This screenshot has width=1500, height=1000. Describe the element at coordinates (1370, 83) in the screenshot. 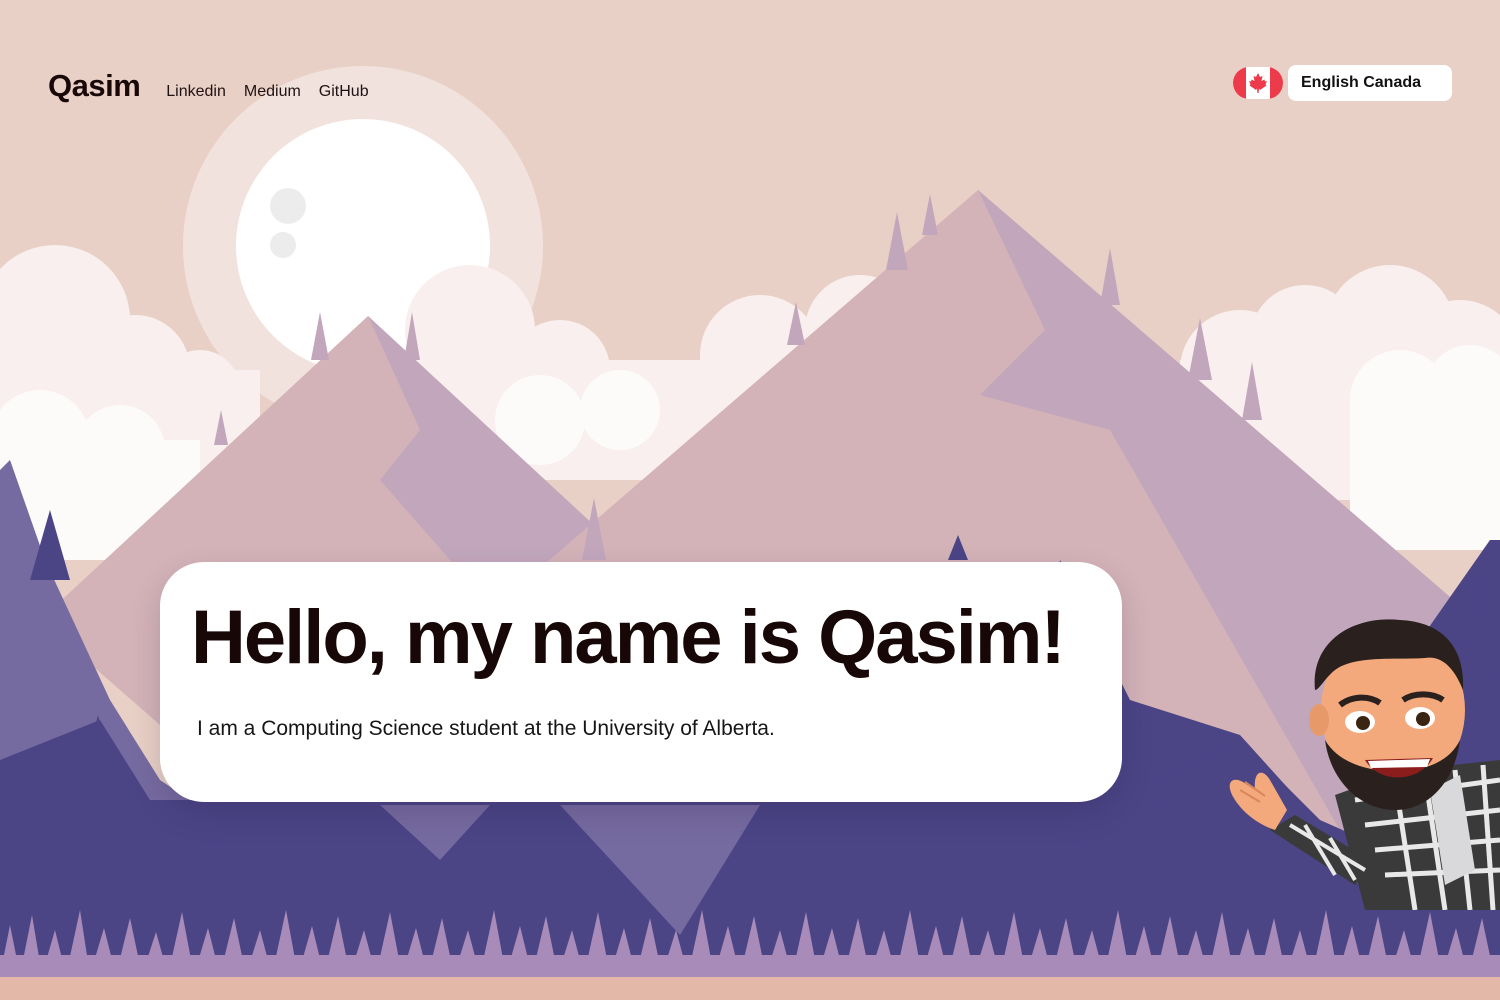

I see `language-select: English Canada` at that location.